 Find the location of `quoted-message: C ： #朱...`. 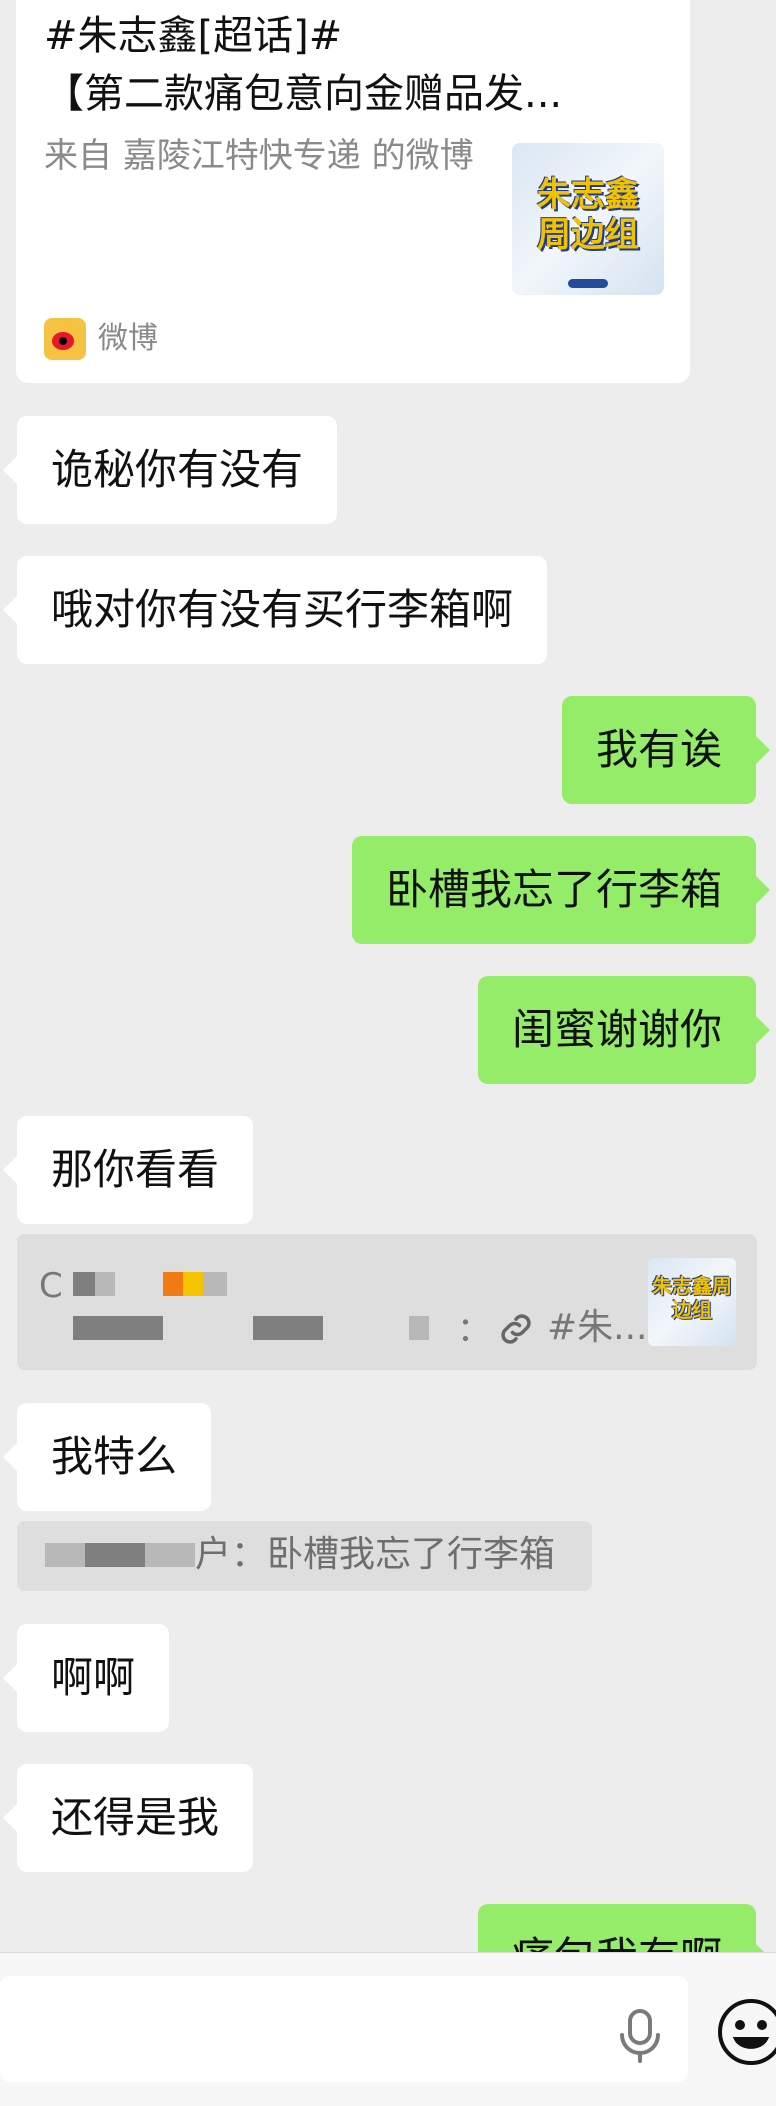

quoted-message: C ： #朱... is located at coordinates (387, 1302).